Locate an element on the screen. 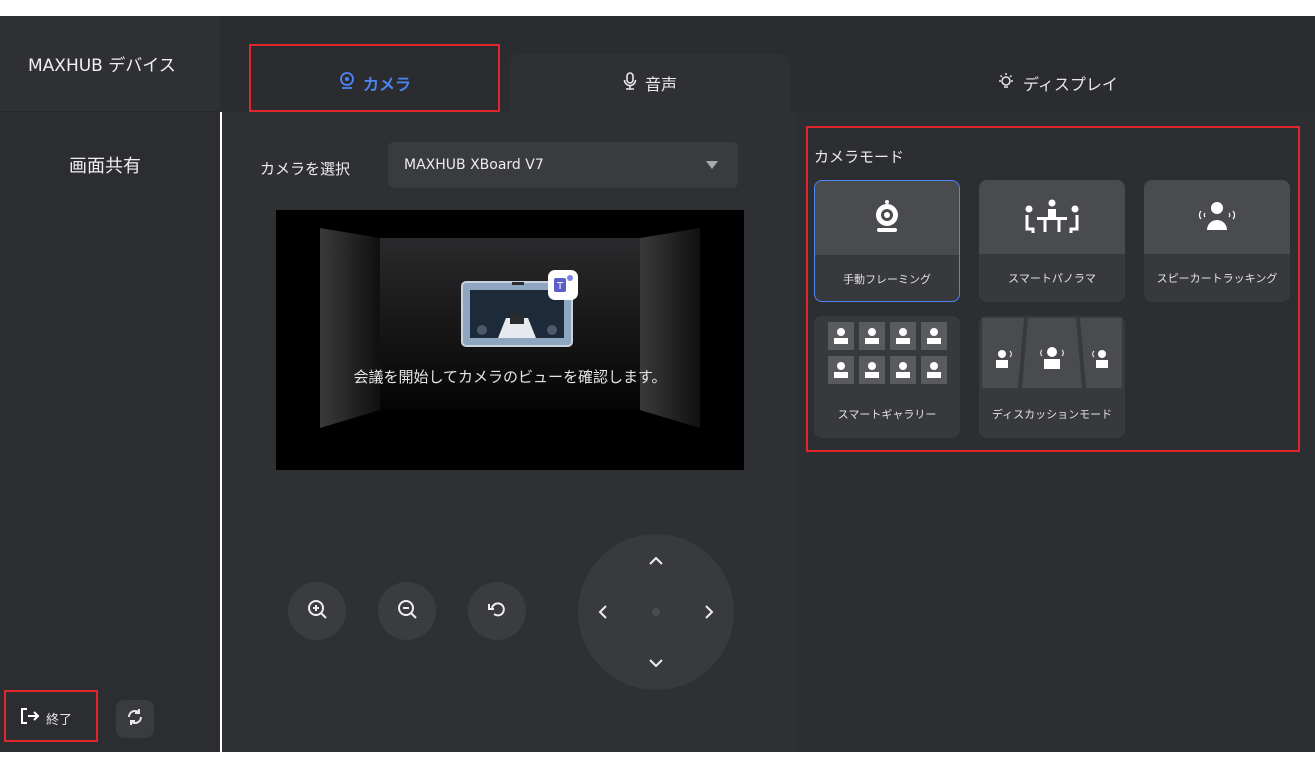 Image resolution: width=1315 pixels, height=768 pixels. camera-mode-title: カメラモード is located at coordinates (859, 157).